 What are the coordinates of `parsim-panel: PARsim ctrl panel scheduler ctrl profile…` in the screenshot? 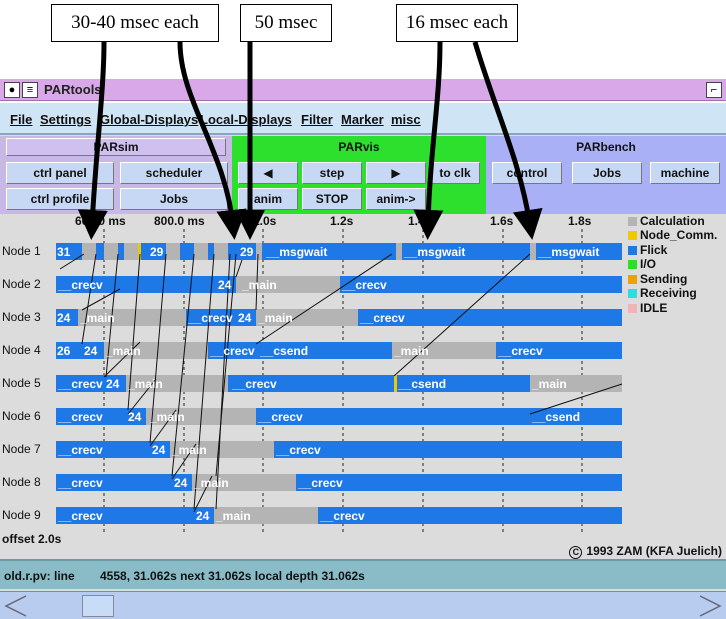 It's located at (116, 175).